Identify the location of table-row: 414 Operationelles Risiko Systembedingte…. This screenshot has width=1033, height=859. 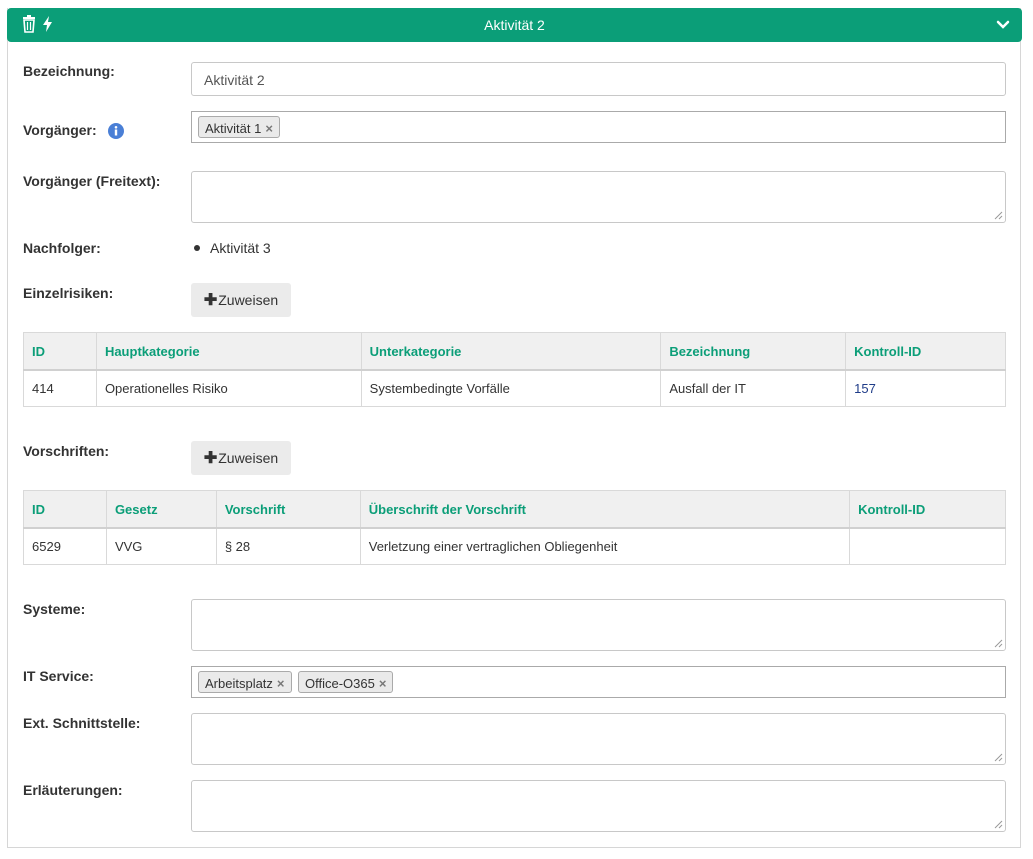
(514, 388).